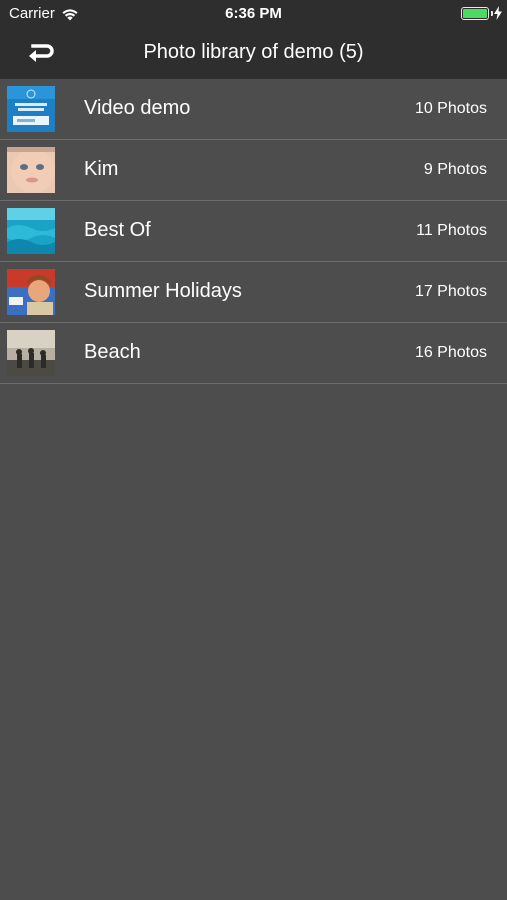 The image size is (507, 900). Describe the element at coordinates (450, 108) in the screenshot. I see `album-photo-count: 10 Photos` at that location.